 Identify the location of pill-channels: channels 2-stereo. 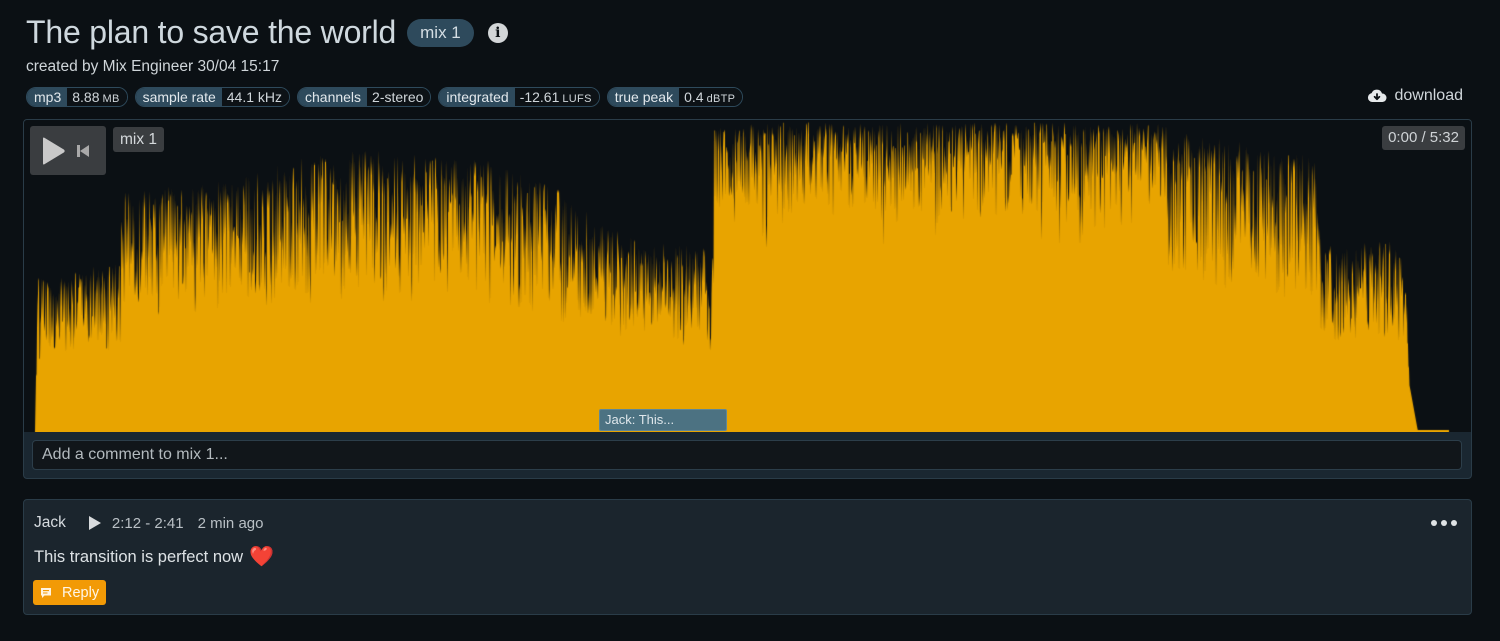
(364, 97).